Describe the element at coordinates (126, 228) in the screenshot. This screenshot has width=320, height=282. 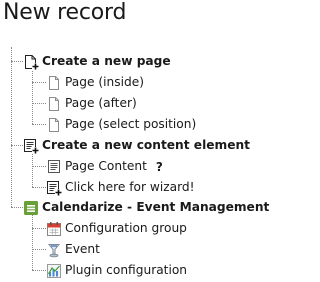
I see `item-label: Configuration group` at that location.